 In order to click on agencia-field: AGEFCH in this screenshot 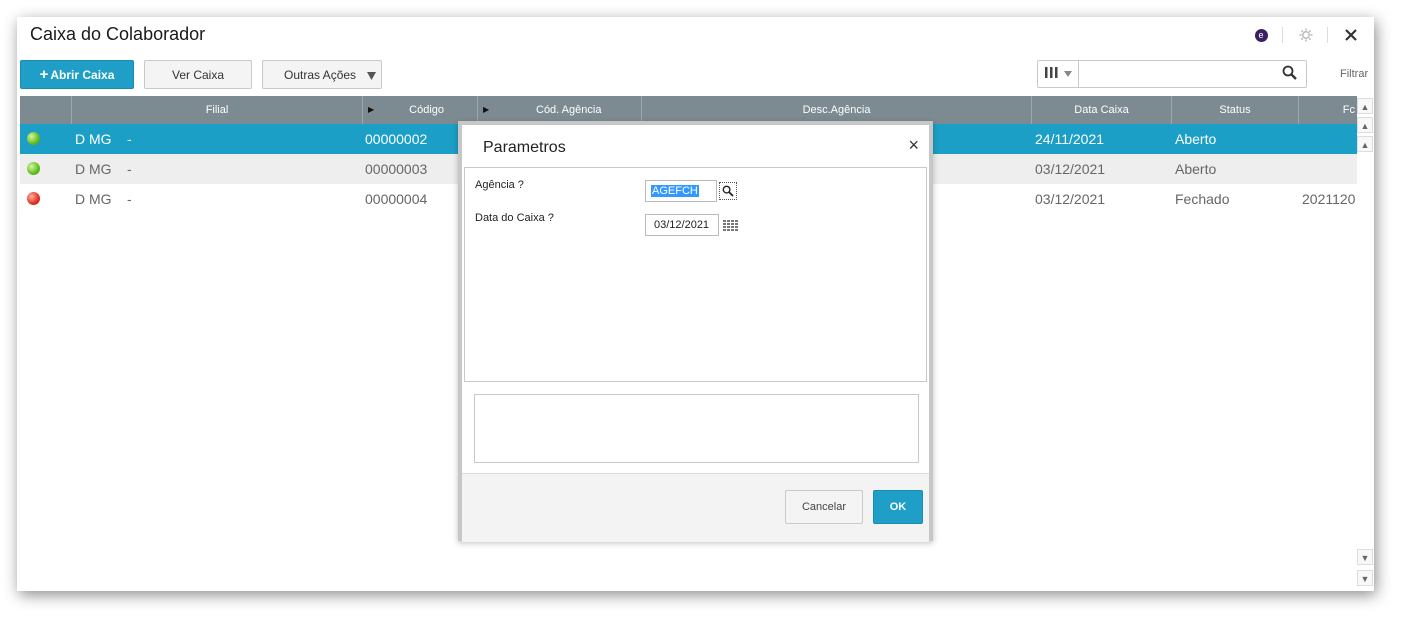, I will do `click(681, 191)`.